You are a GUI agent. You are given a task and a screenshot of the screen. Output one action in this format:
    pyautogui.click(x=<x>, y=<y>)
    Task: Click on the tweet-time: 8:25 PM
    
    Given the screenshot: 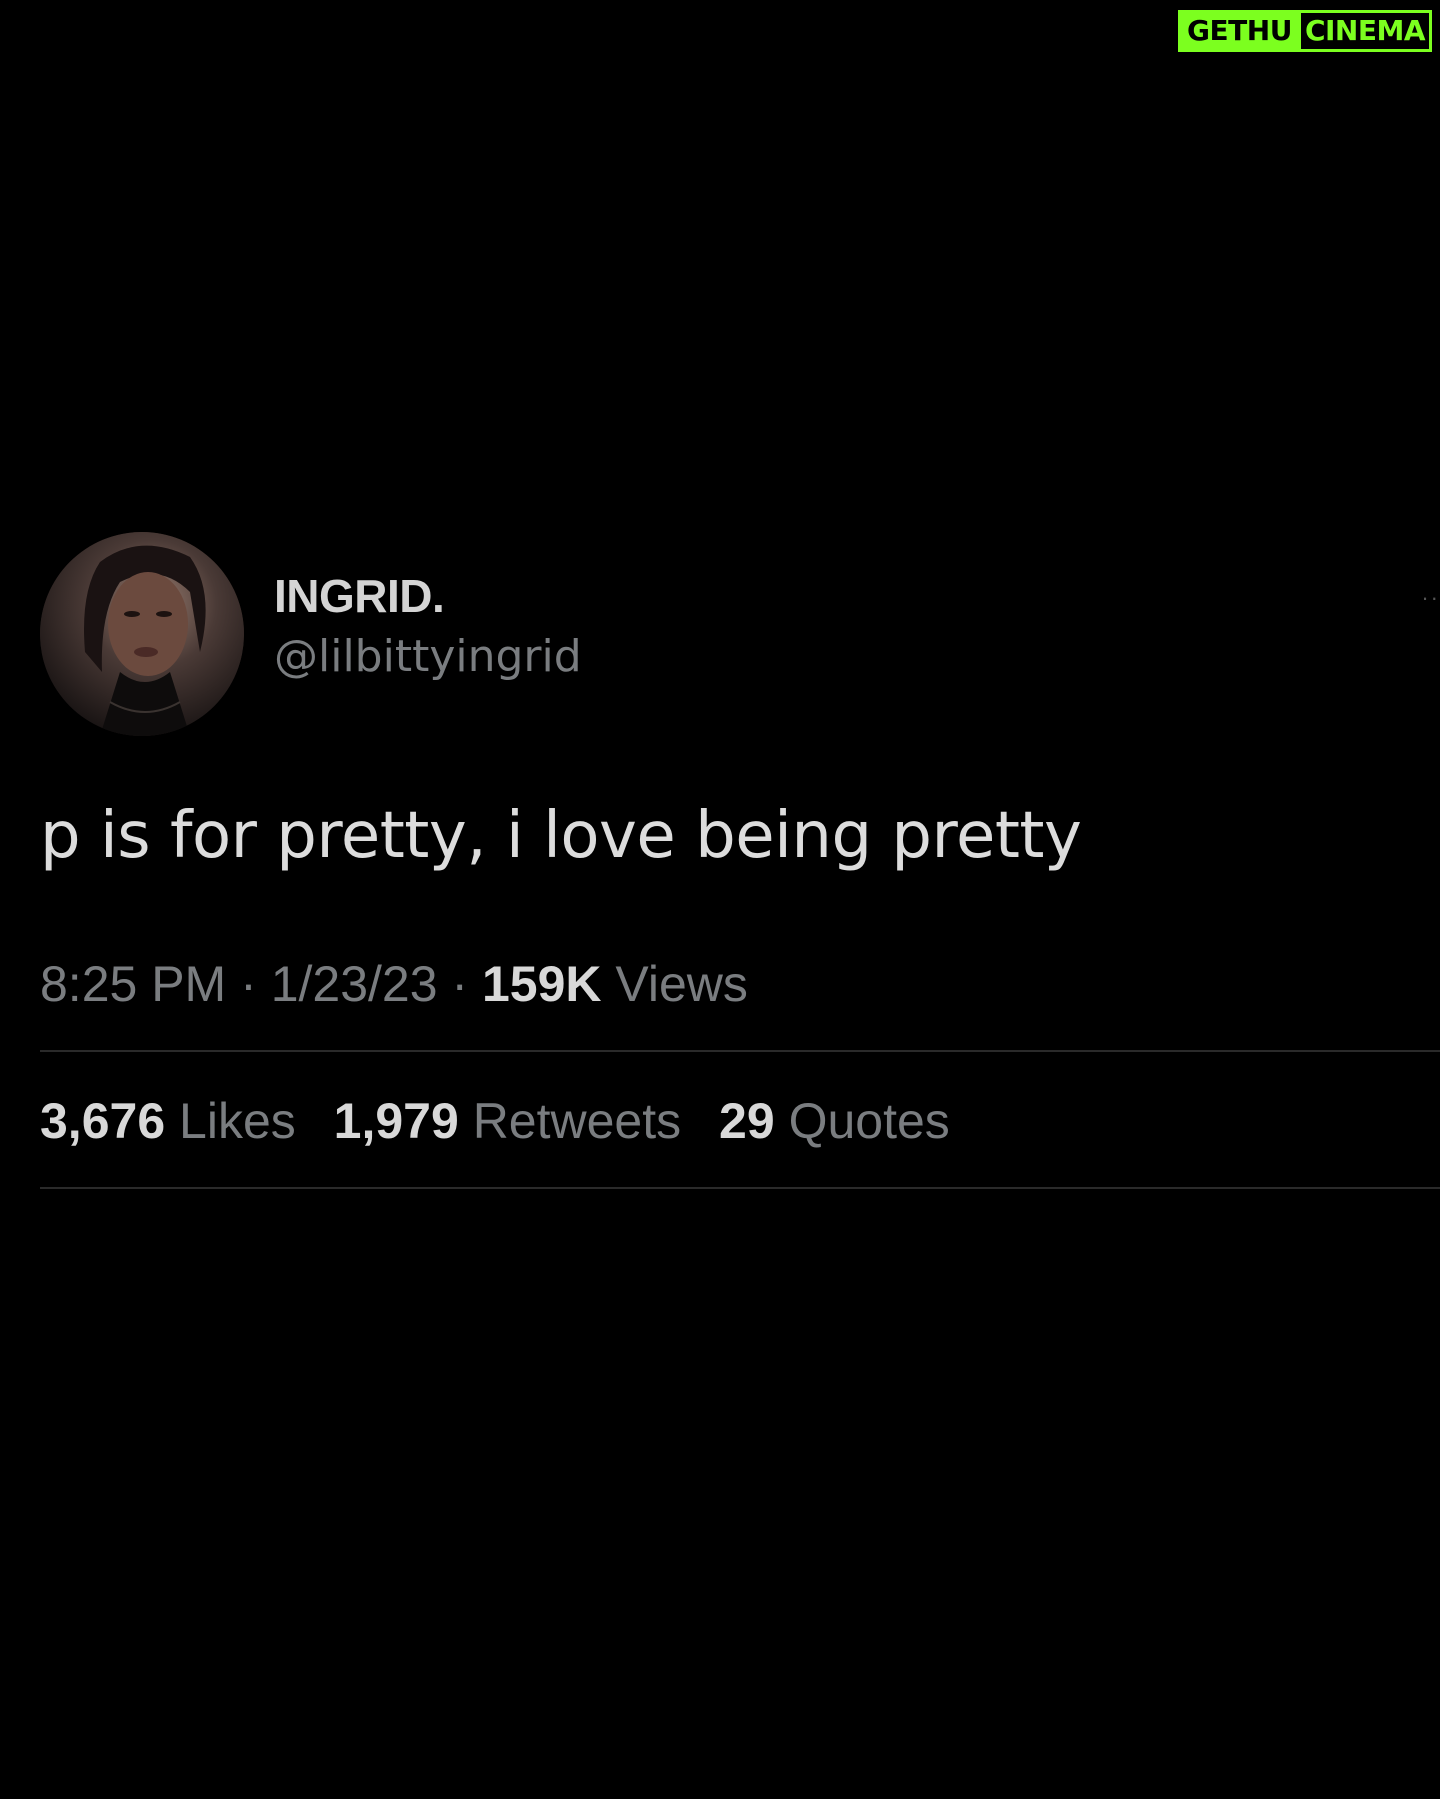 What is the action you would take?
    pyautogui.click(x=133, y=984)
    